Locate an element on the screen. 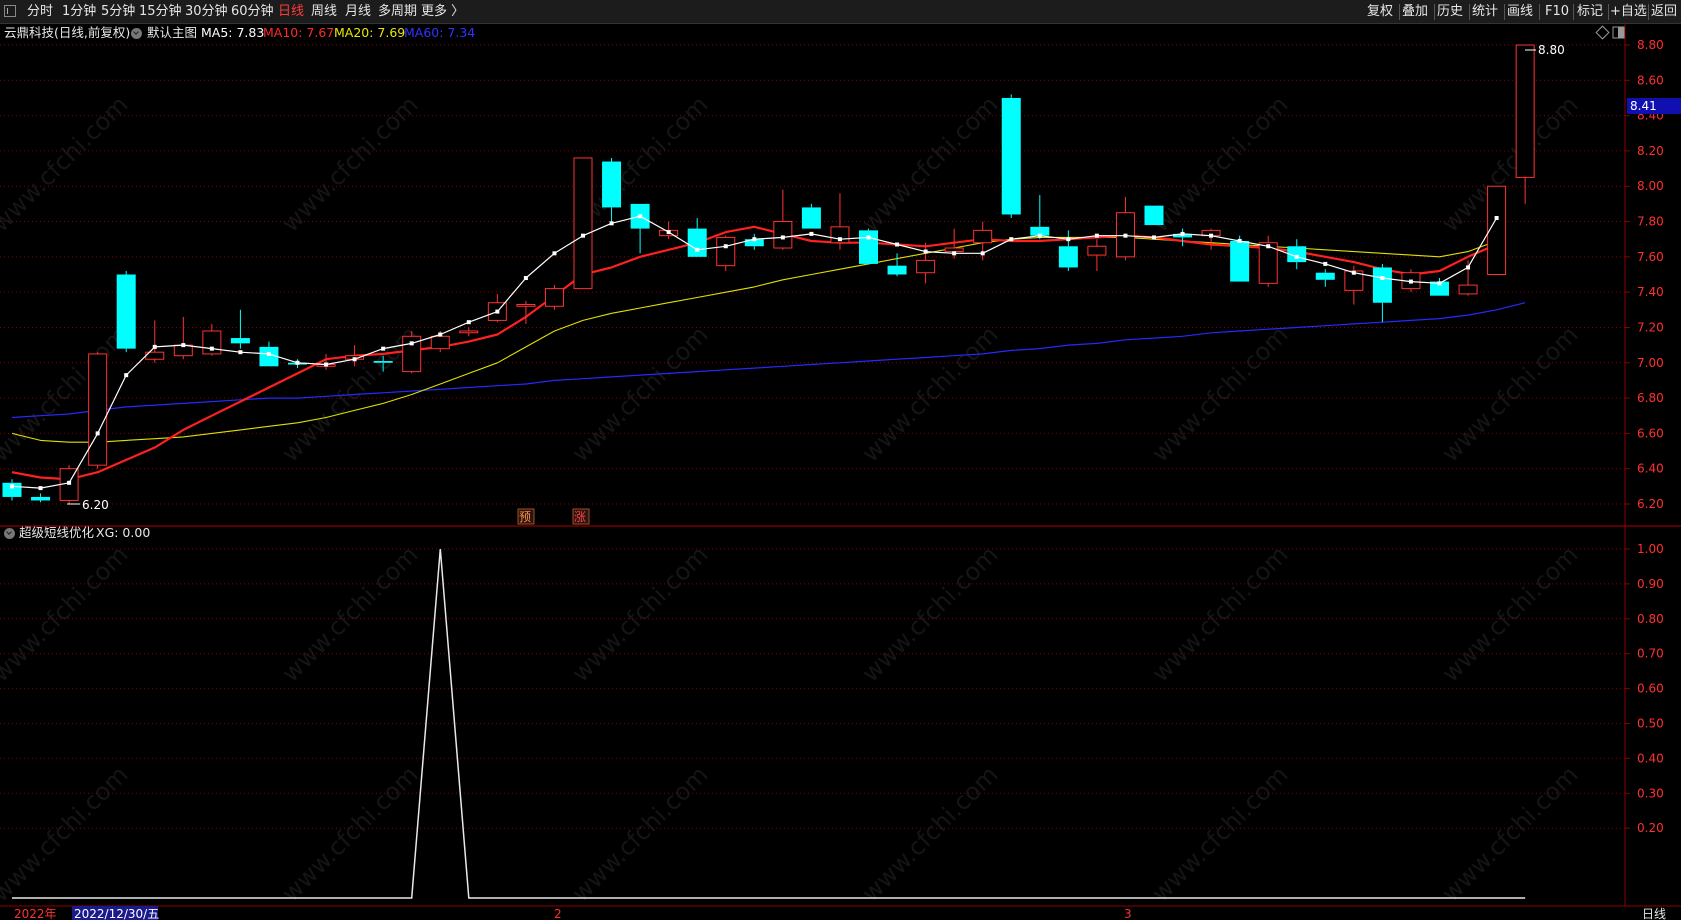  ma60-line is located at coordinates (768, 360).